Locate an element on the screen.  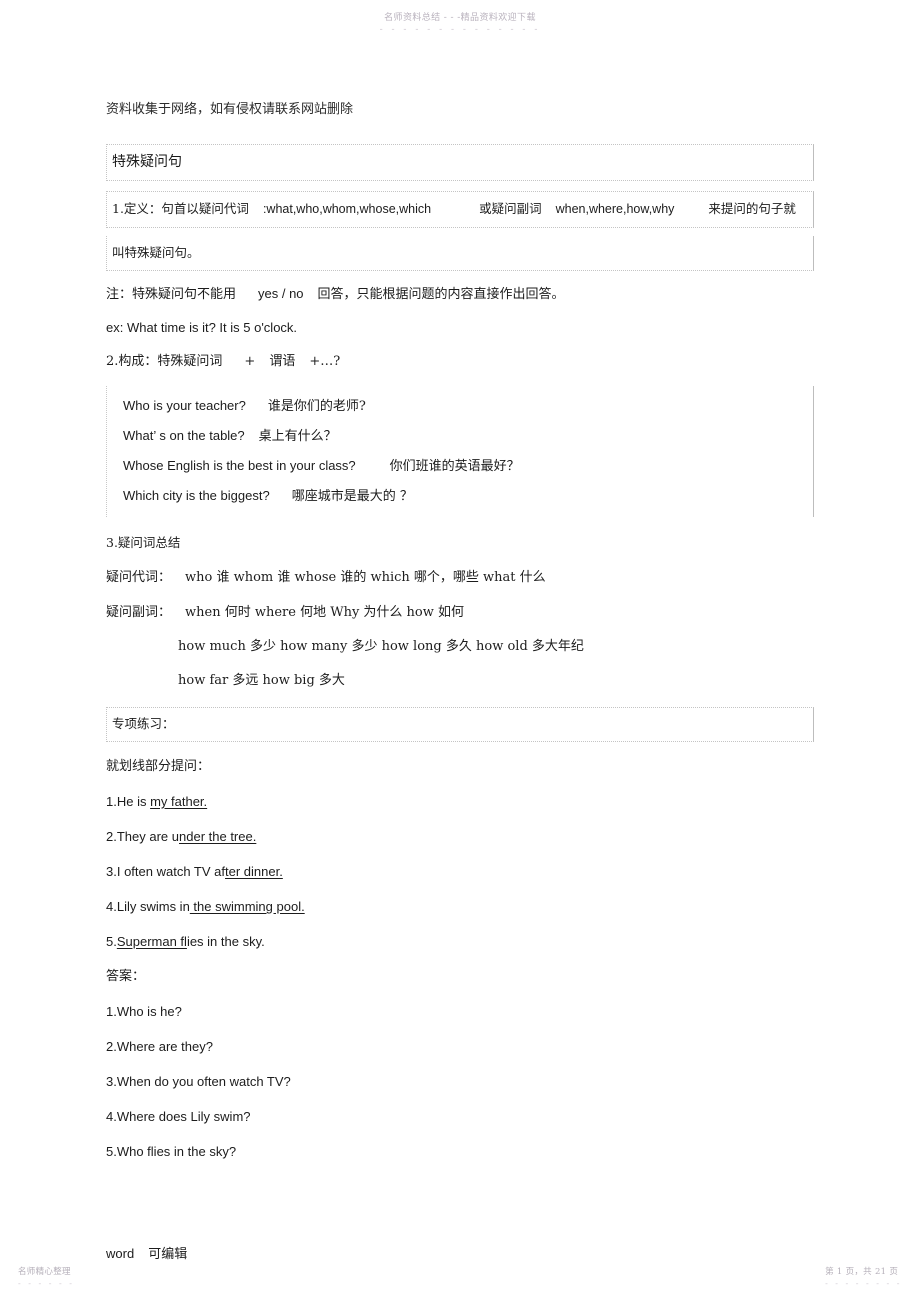
note-part-c: 回答，只能根据问题的内容直接作出回答。 is located at coordinates (441, 294).